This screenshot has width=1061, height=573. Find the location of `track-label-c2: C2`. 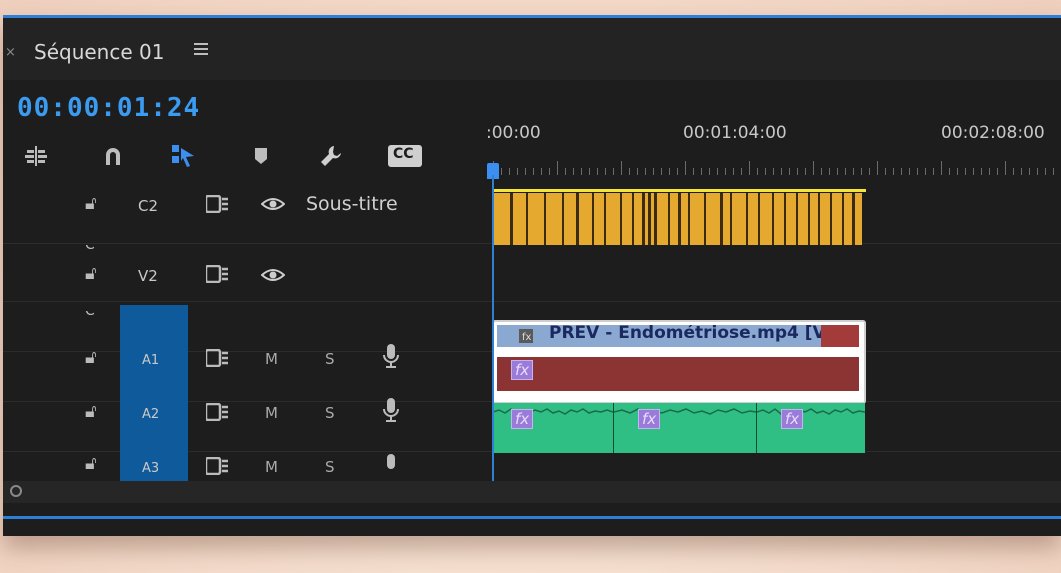

track-label-c2: C2 is located at coordinates (148, 206).